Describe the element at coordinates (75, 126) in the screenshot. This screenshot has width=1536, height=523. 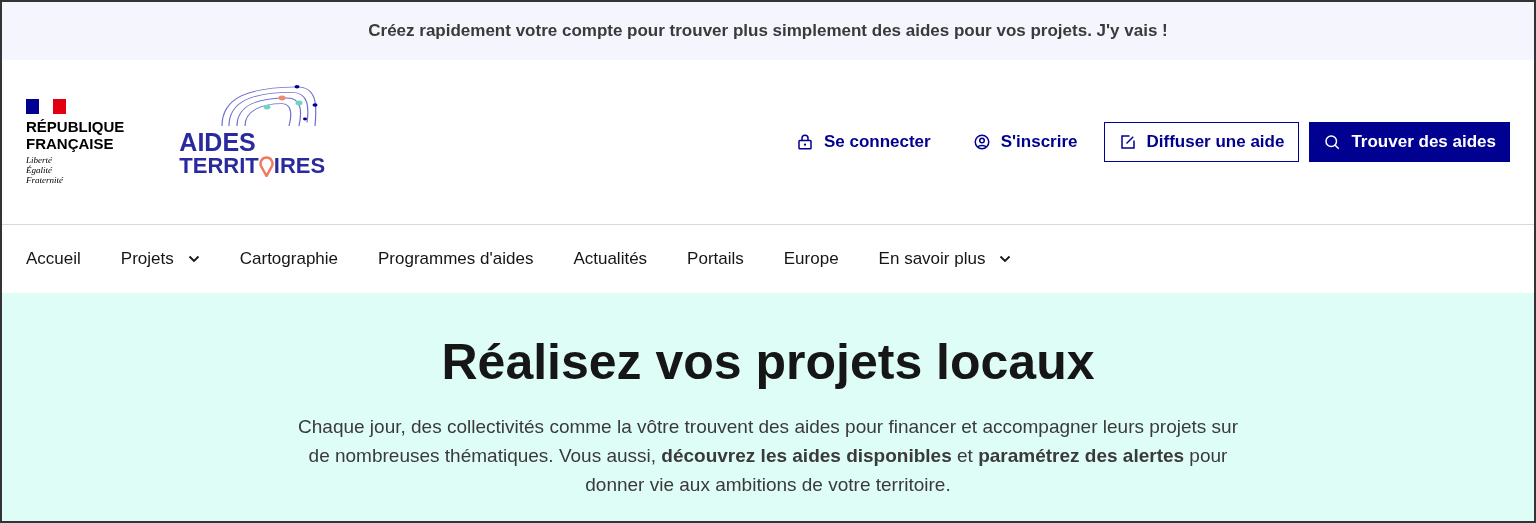
I see `republic-name: RÉPUBLIQUE` at that location.